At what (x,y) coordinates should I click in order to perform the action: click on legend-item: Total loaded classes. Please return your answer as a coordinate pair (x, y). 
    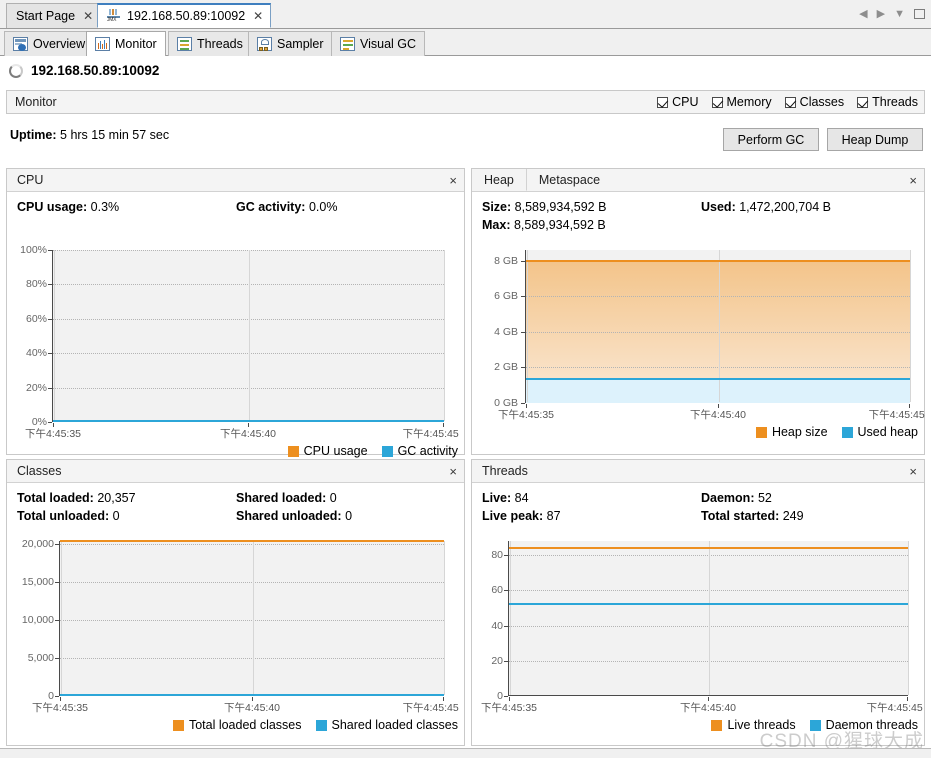
    Looking at the image, I should click on (237, 725).